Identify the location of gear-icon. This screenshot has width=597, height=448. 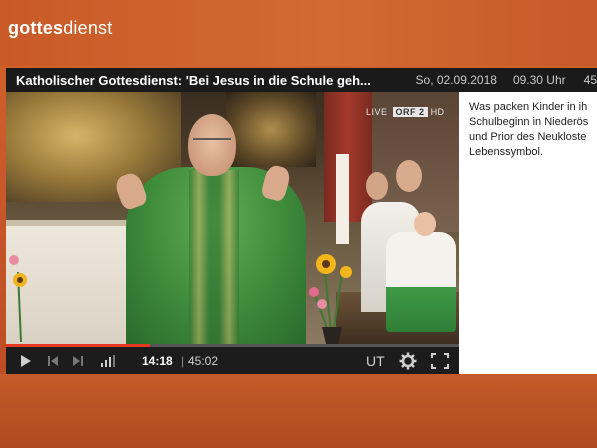
(408, 360).